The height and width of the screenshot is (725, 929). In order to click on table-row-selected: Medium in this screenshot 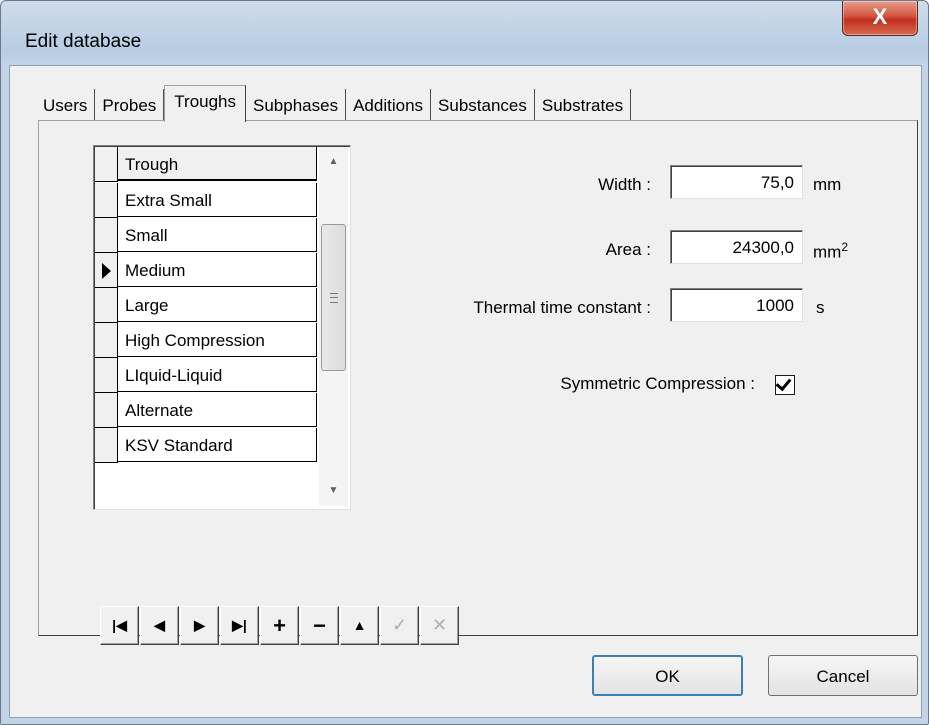, I will do `click(206, 271)`.